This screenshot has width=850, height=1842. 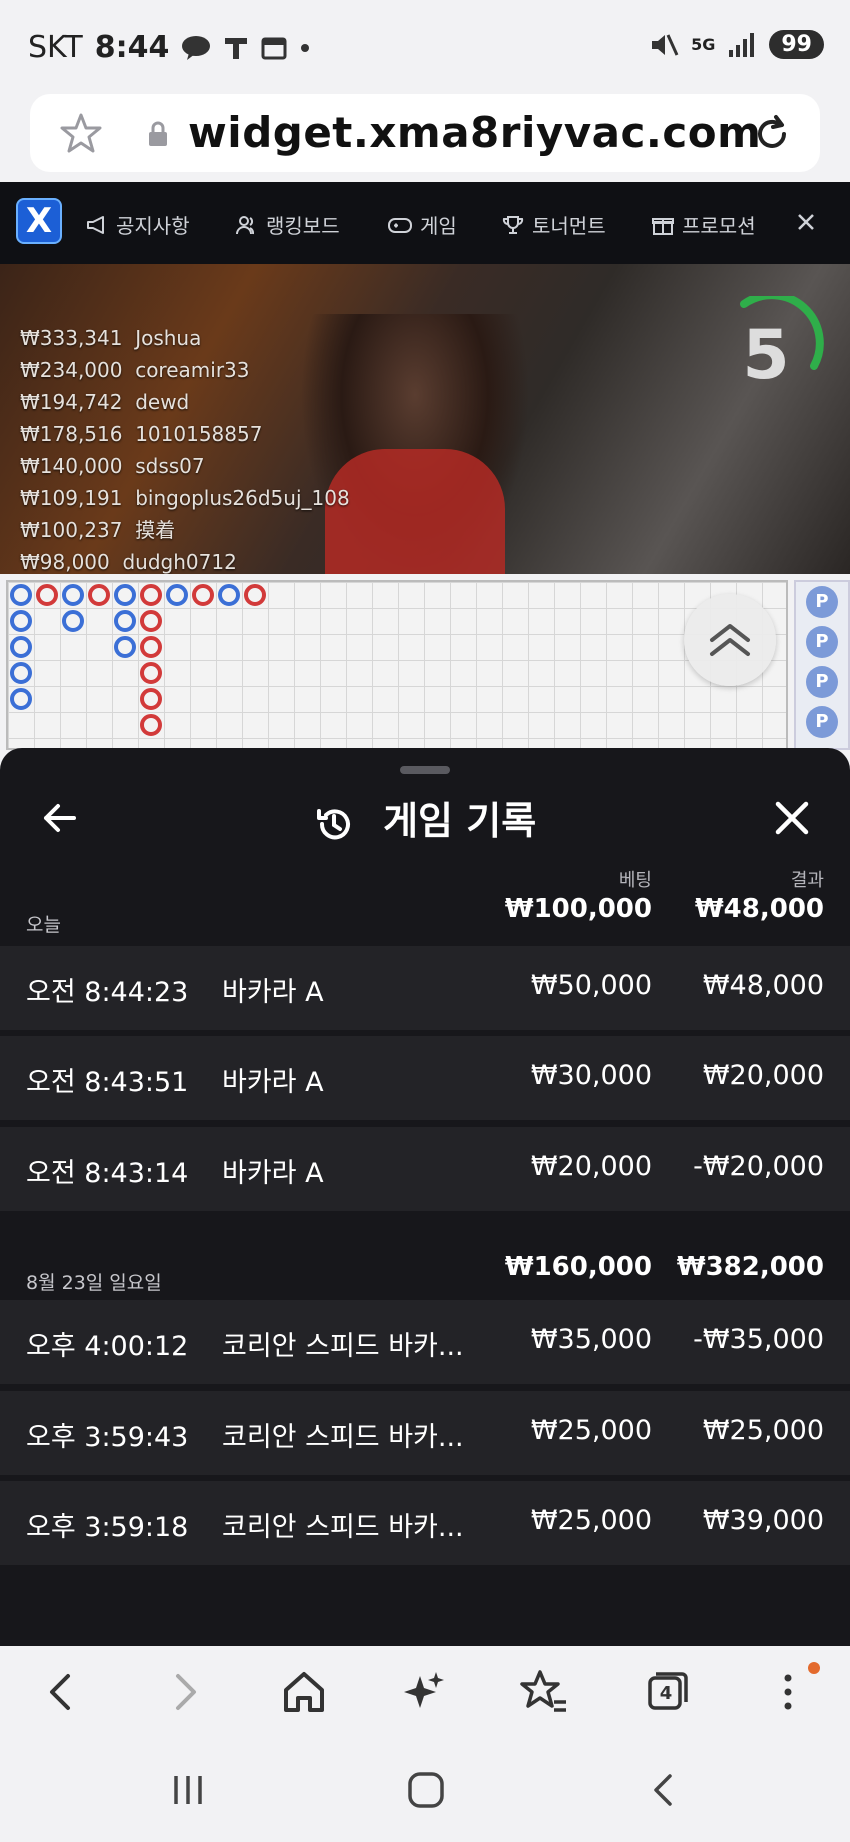 I want to click on t-notification-icon, so click(x=236, y=48).